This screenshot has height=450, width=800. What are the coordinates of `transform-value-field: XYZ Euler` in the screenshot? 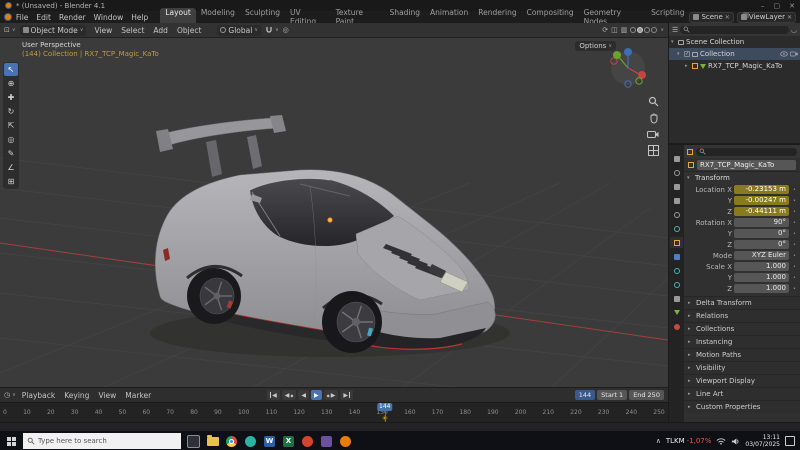 It's located at (761, 255).